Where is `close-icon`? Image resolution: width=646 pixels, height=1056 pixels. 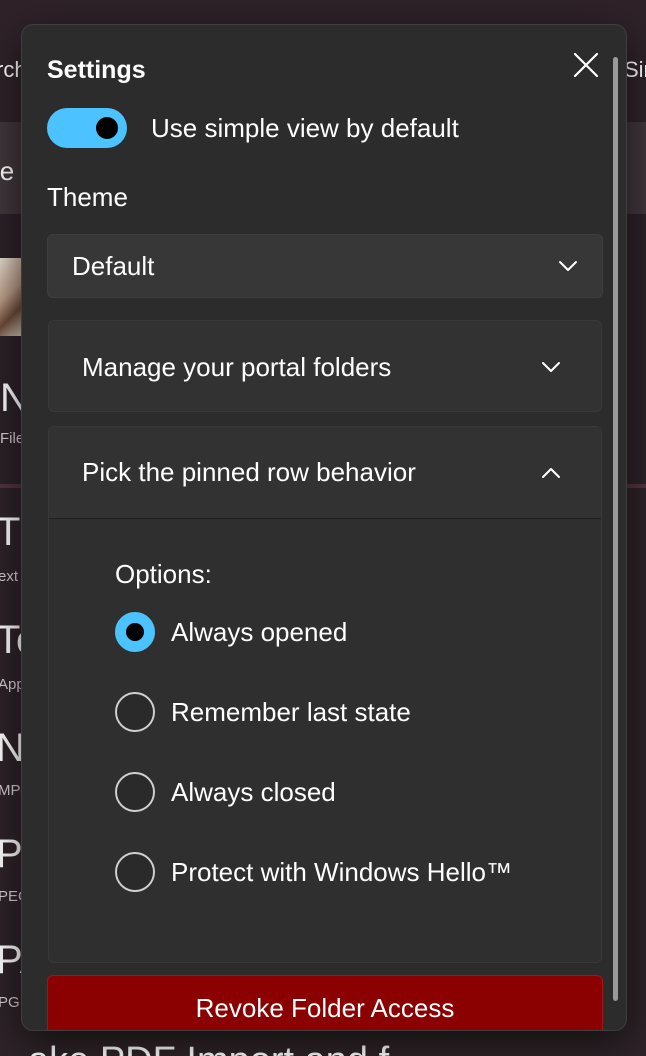
close-icon is located at coordinates (586, 65).